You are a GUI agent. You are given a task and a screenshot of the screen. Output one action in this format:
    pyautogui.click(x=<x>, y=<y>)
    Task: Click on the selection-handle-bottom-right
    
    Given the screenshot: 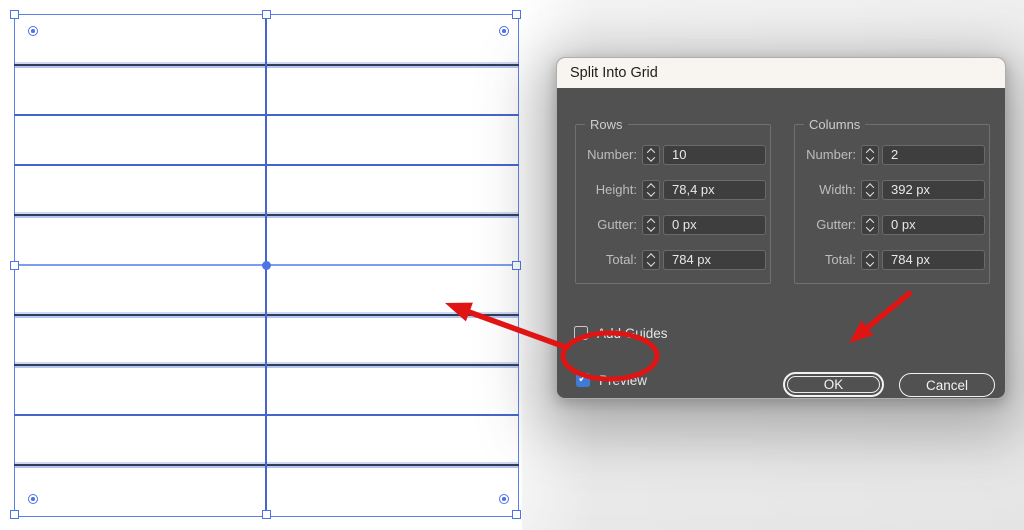 What is the action you would take?
    pyautogui.click(x=516, y=514)
    